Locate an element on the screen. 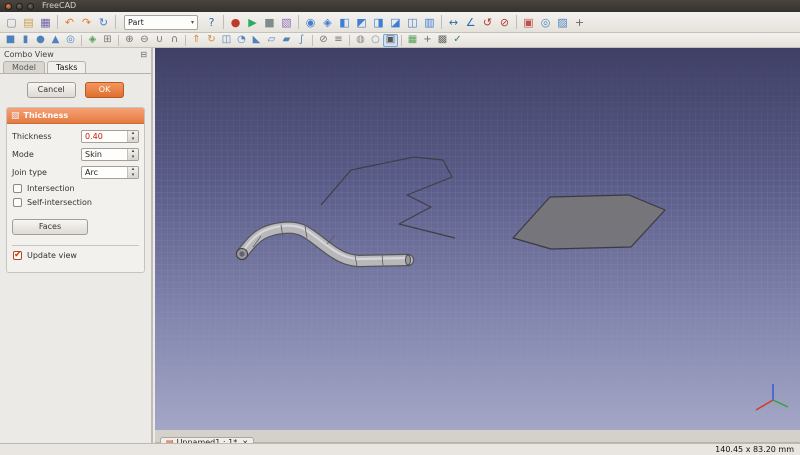  whats-this-icon: ? is located at coordinates (211, 22).